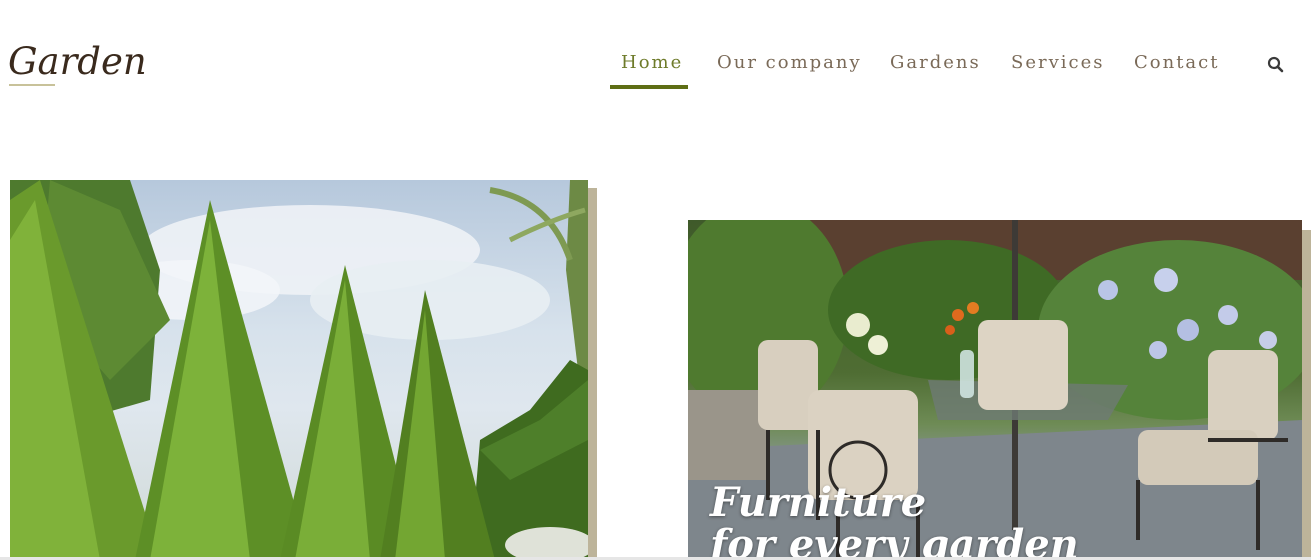 The width and height of the screenshot is (1311, 560). I want to click on active-nav-indicator, so click(649, 87).